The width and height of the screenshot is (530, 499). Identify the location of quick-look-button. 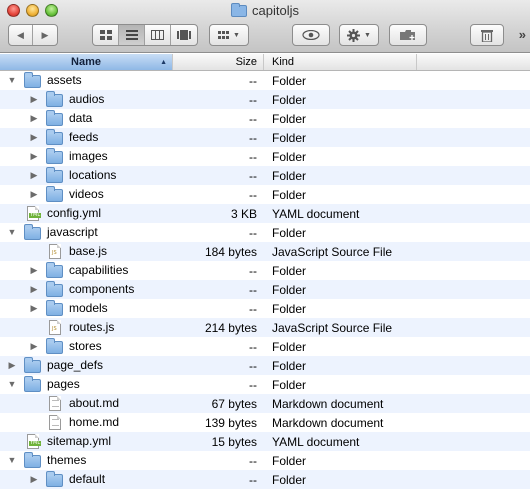
(311, 35).